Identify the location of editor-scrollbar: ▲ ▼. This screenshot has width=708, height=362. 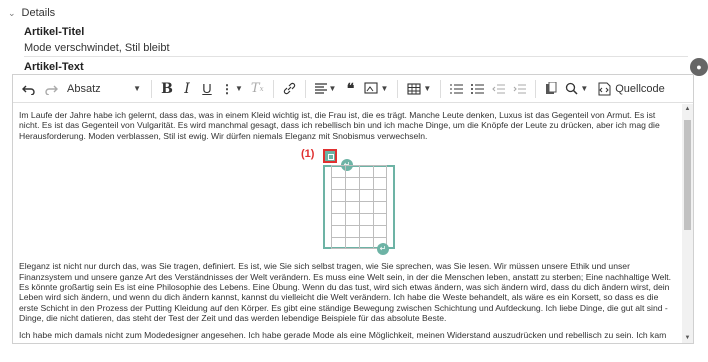
(687, 223).